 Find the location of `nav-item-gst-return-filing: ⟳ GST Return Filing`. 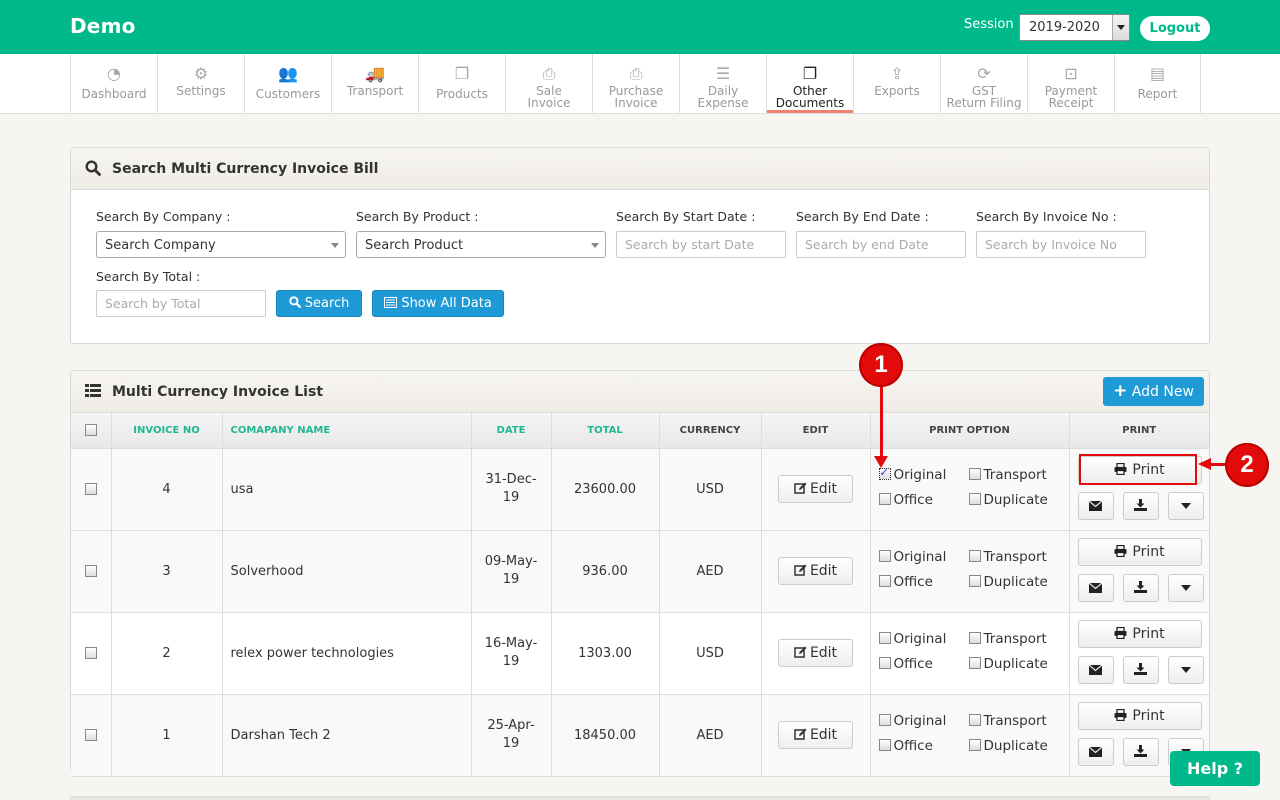

nav-item-gst-return-filing: ⟳ GST Return Filing is located at coordinates (983, 83).